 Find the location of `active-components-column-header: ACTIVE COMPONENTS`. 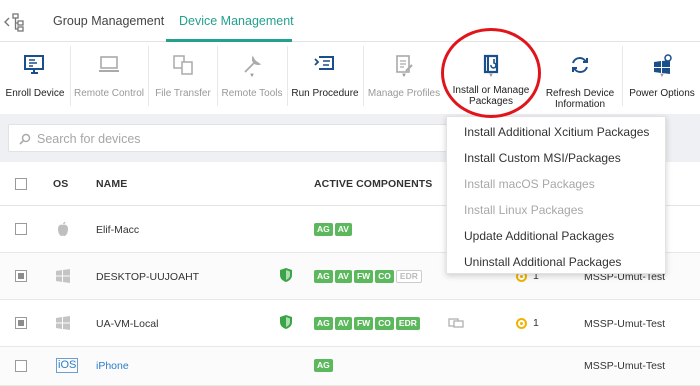

active-components-column-header: ACTIVE COMPONENTS is located at coordinates (373, 184).